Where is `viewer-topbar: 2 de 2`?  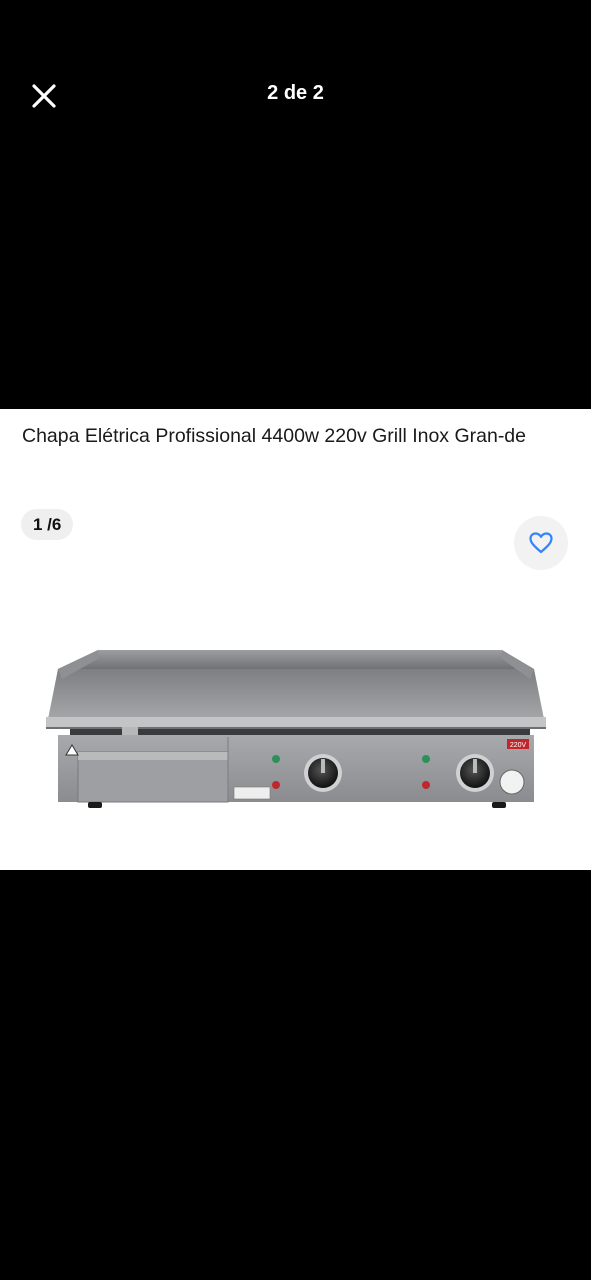
viewer-topbar: 2 de 2 is located at coordinates (295, 95).